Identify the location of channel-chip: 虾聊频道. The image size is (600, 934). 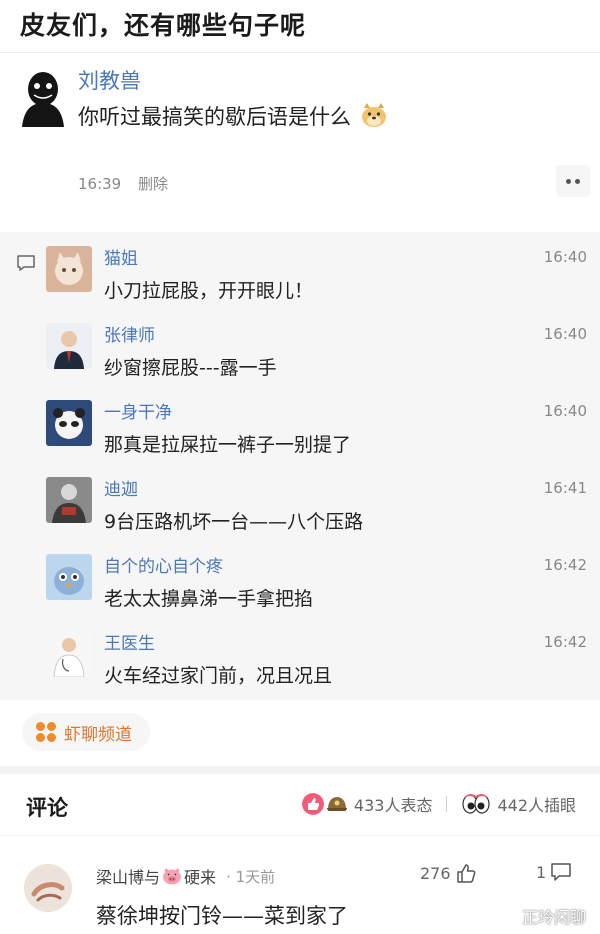
(86, 732).